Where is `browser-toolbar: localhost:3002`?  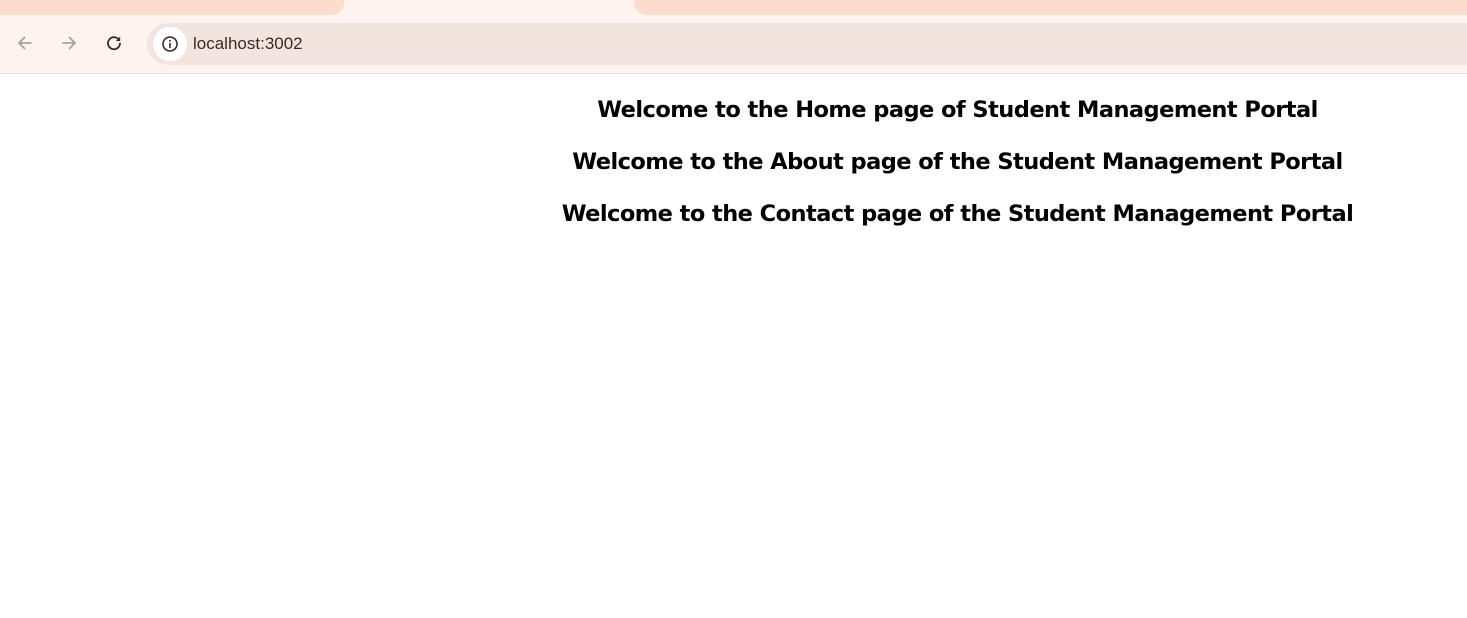 browser-toolbar: localhost:3002 is located at coordinates (733, 45).